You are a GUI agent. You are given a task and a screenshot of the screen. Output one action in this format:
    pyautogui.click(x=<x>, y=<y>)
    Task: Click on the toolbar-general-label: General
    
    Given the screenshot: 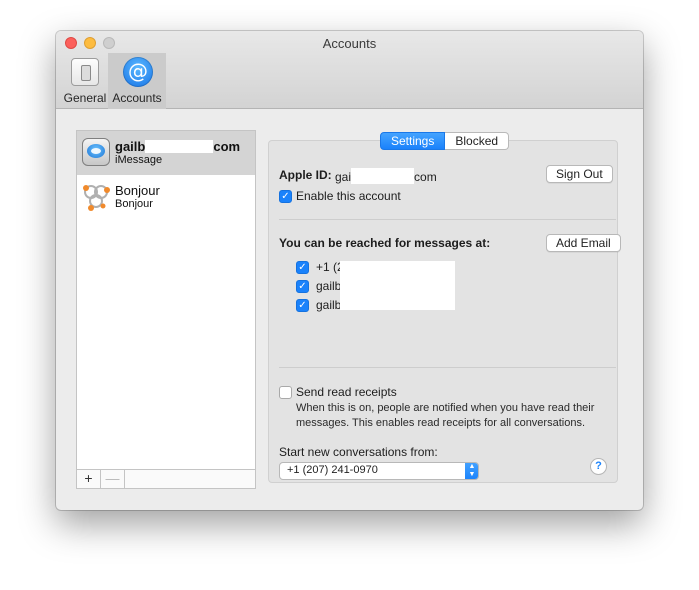 What is the action you would take?
    pyautogui.click(x=85, y=98)
    